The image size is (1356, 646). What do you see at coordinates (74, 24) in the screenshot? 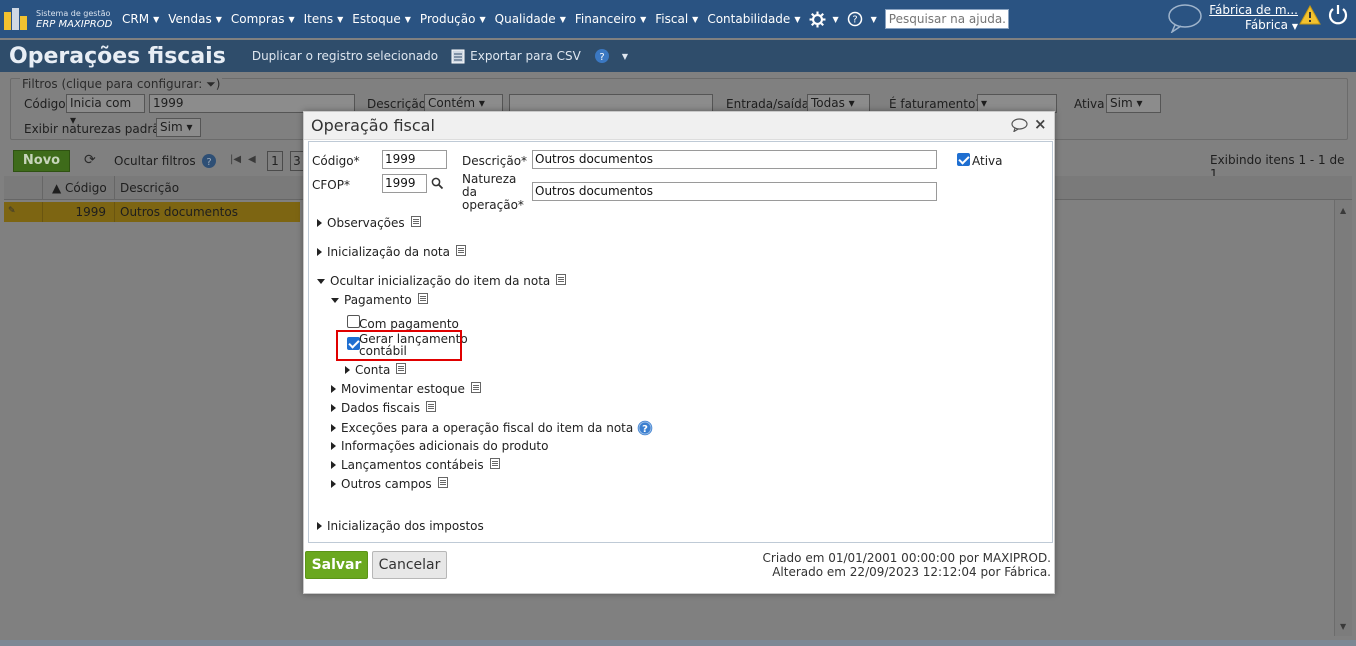
I see `logo-name: ERP MAXIPROD` at bounding box center [74, 24].